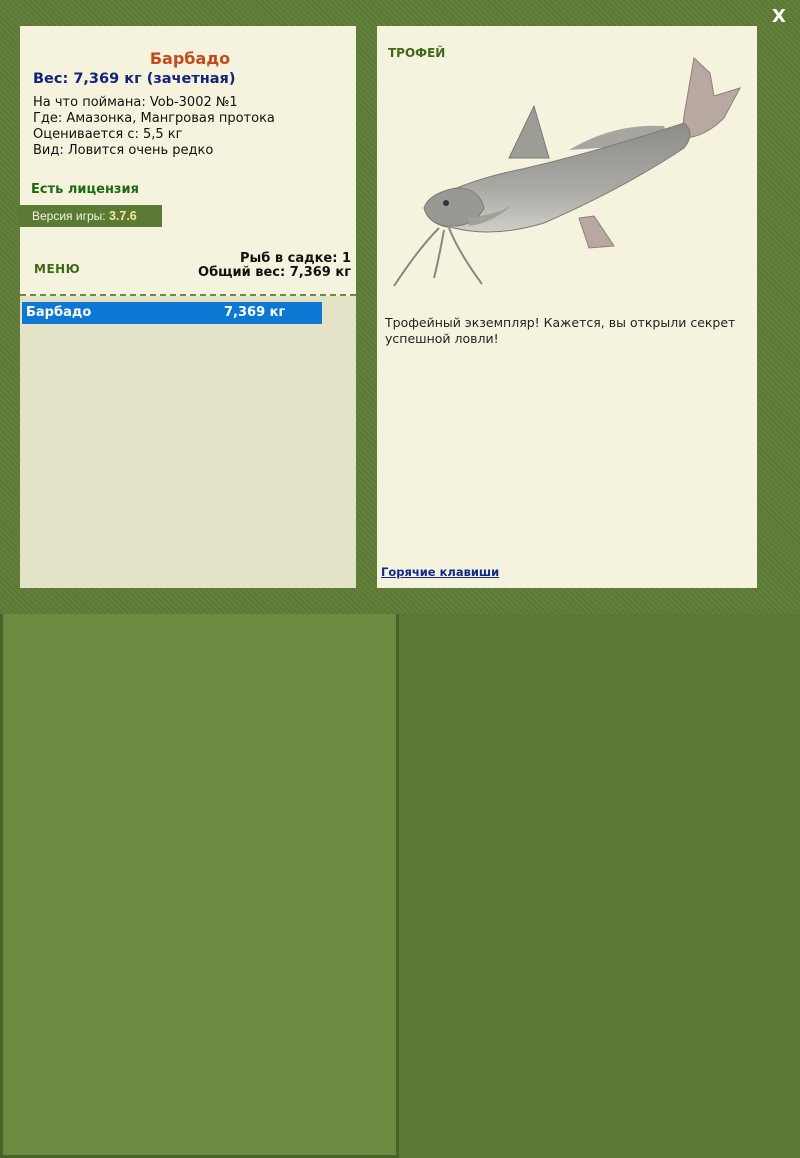  Describe the element at coordinates (190, 58) in the screenshot. I see `fish-name: Барбадо` at that location.